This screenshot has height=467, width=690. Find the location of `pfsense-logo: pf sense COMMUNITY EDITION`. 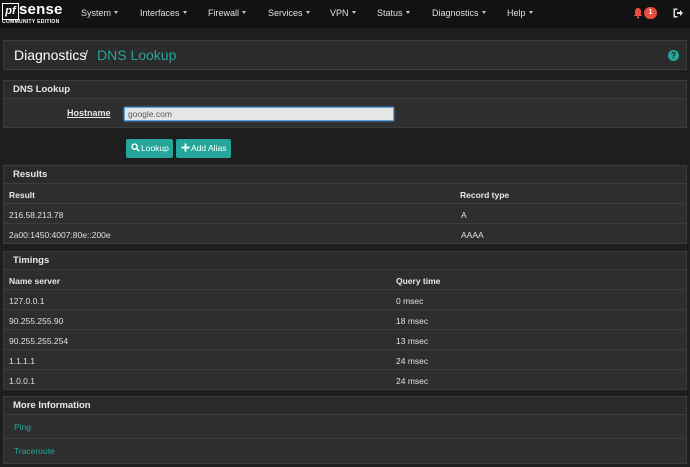

pfsense-logo: pf sense COMMUNITY EDITION is located at coordinates (32, 13).